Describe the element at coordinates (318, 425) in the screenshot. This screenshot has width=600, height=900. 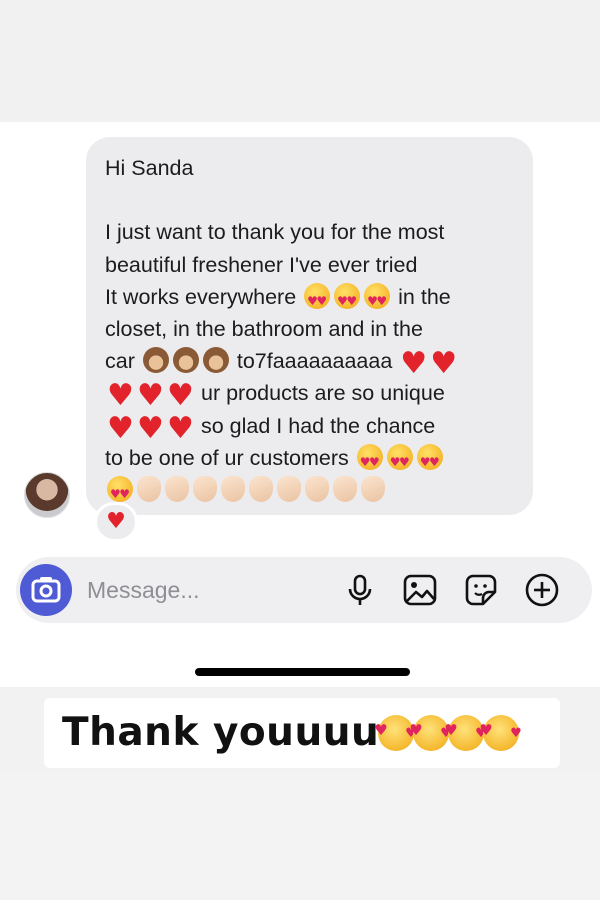
I see `message-line: so glad I had the chance` at that location.